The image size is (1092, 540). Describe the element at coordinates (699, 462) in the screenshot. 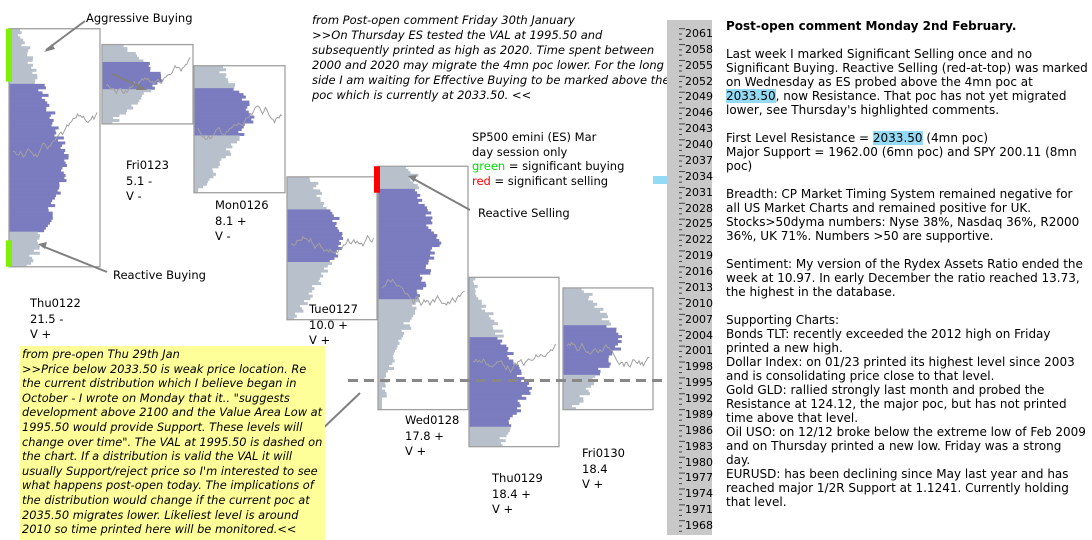

I see `axis-tick-label: 1980` at that location.